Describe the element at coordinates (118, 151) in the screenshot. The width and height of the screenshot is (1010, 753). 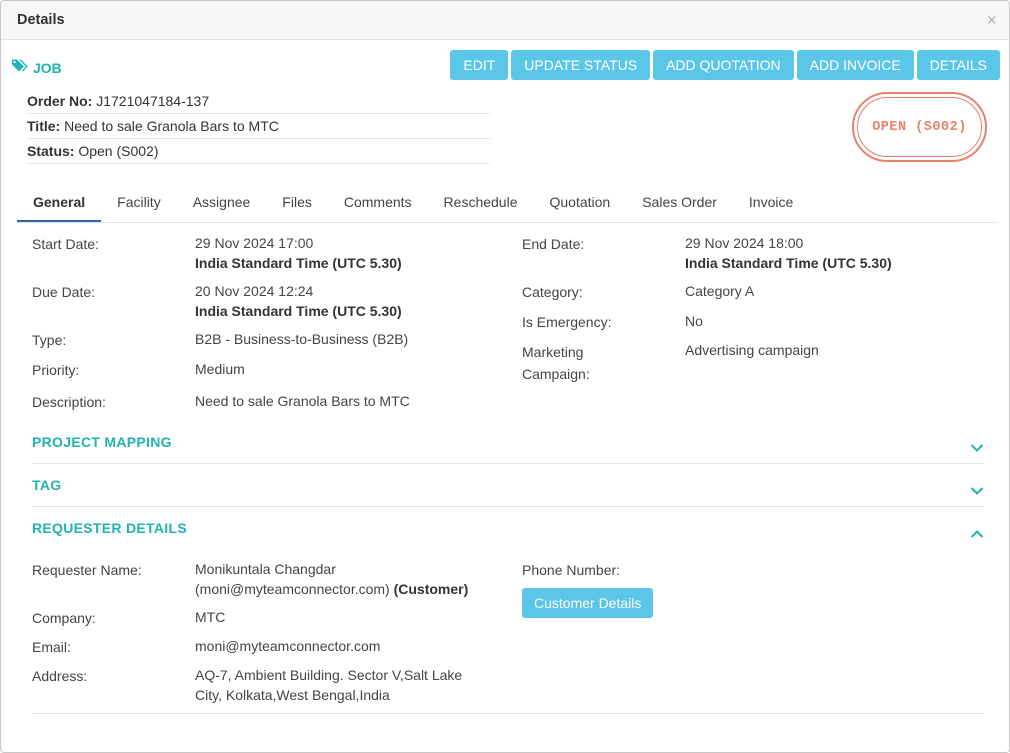
I see `status-value: Open (S002)` at that location.